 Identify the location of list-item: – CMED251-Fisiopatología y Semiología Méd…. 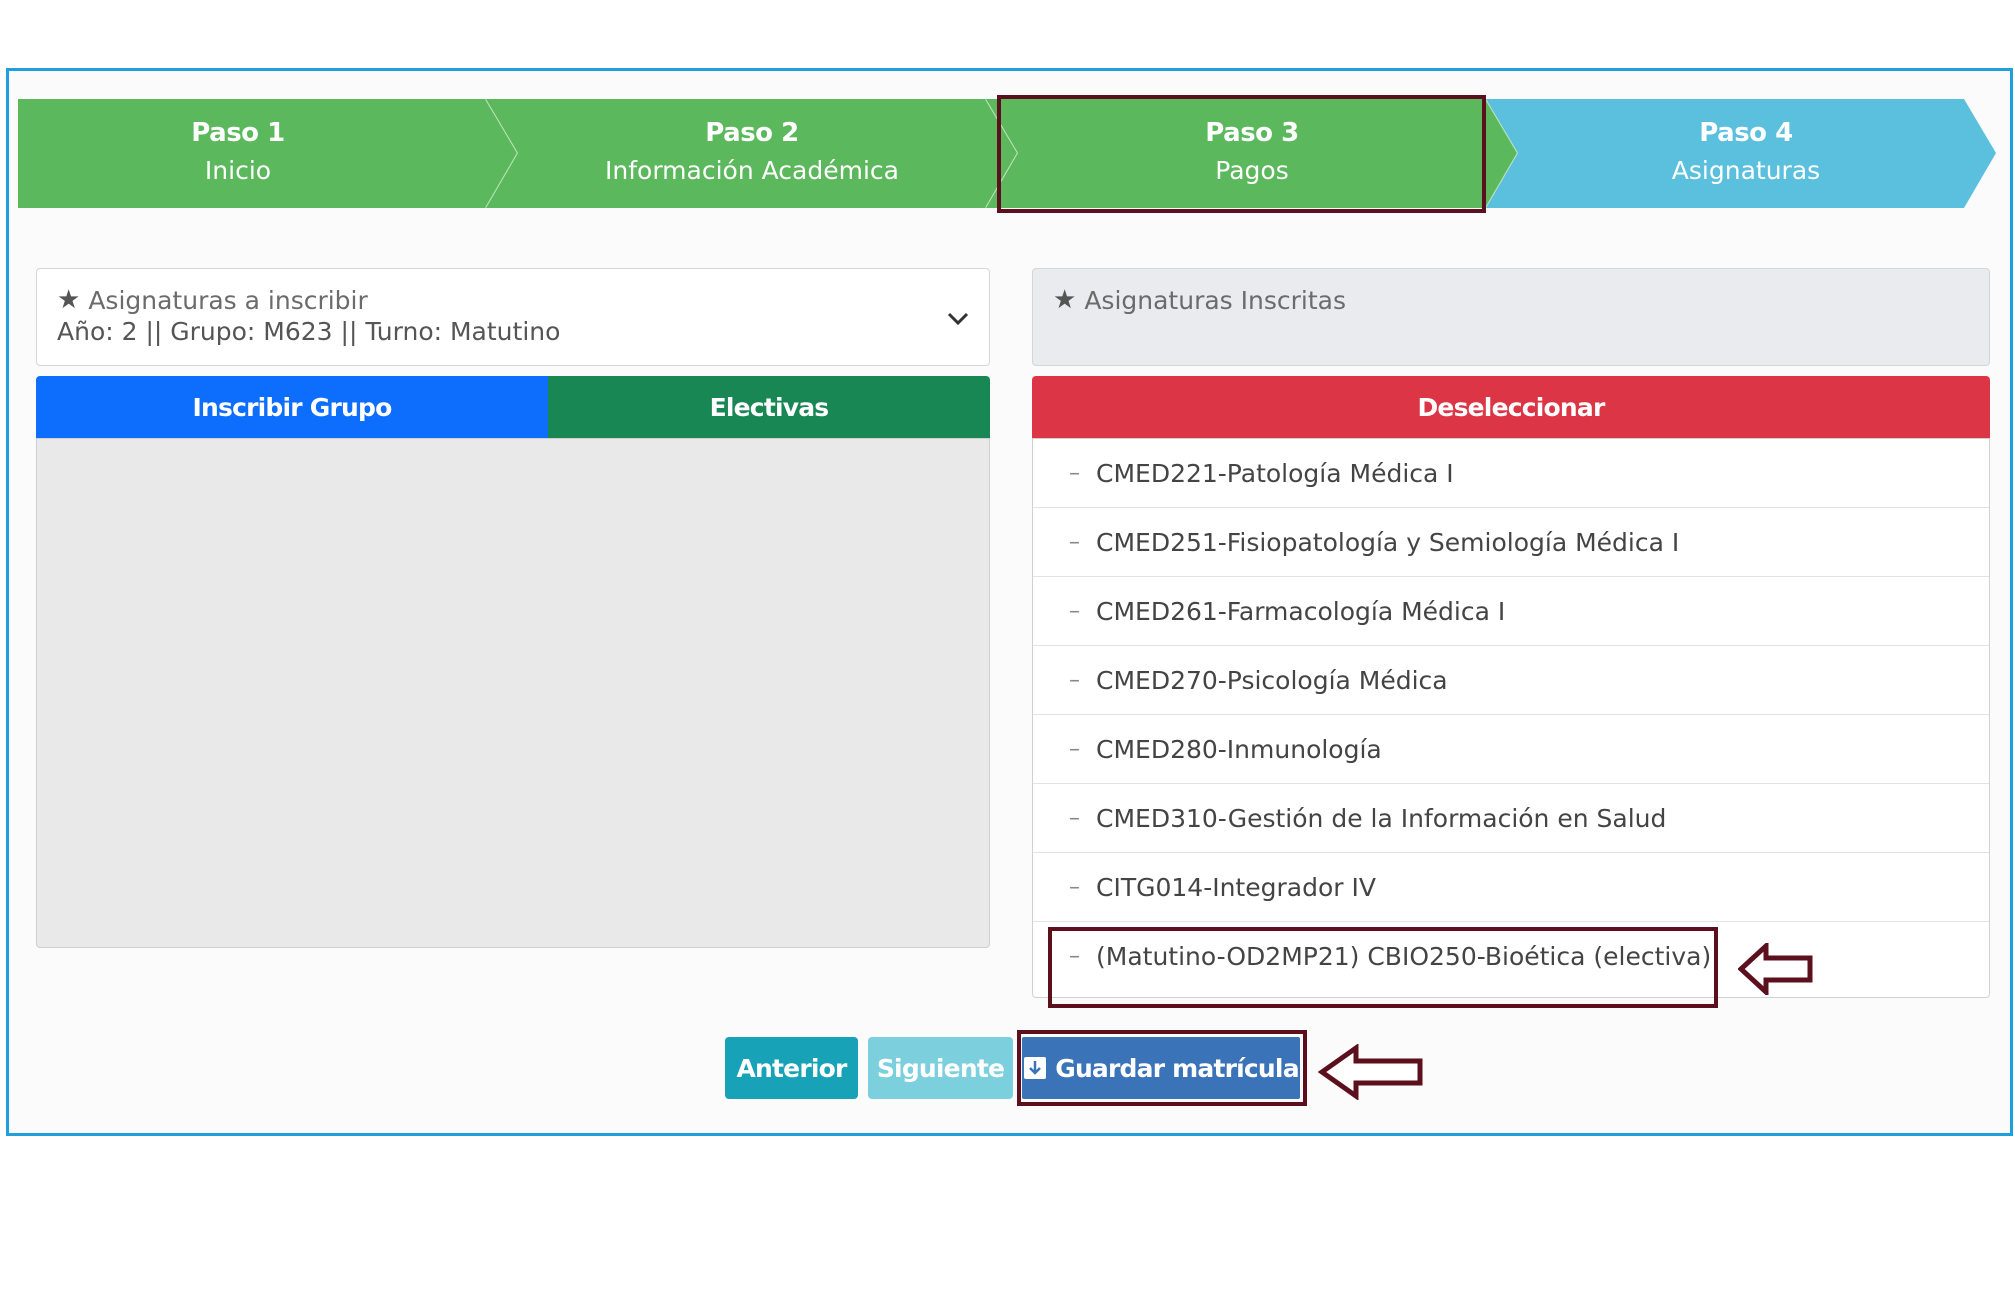
(1511, 542).